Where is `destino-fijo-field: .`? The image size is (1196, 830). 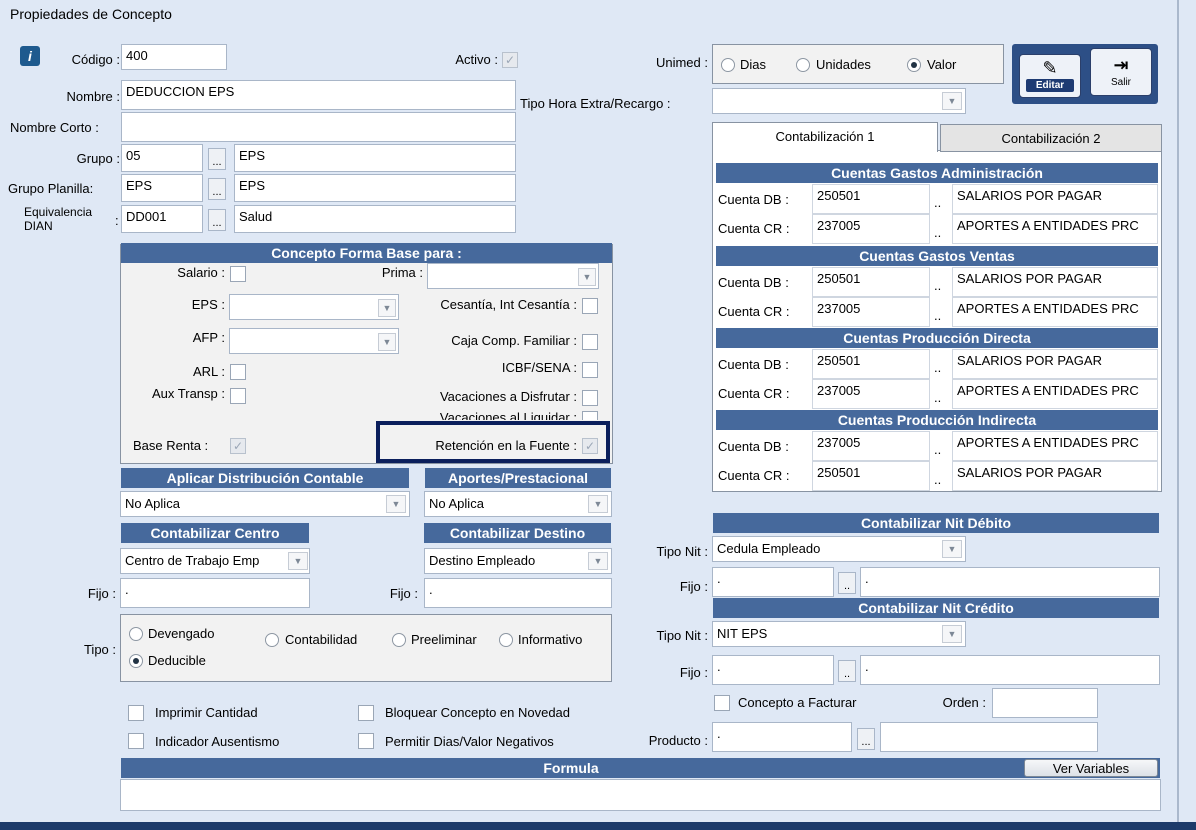 destino-fijo-field: . is located at coordinates (518, 593).